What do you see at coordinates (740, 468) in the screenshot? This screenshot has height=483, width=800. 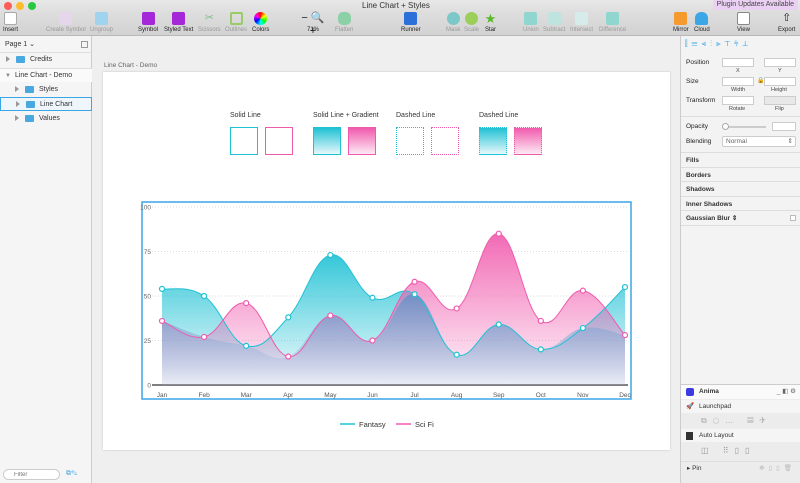 I see `pin-section: ▸ Pin ✥▯▯🗑` at bounding box center [740, 468].